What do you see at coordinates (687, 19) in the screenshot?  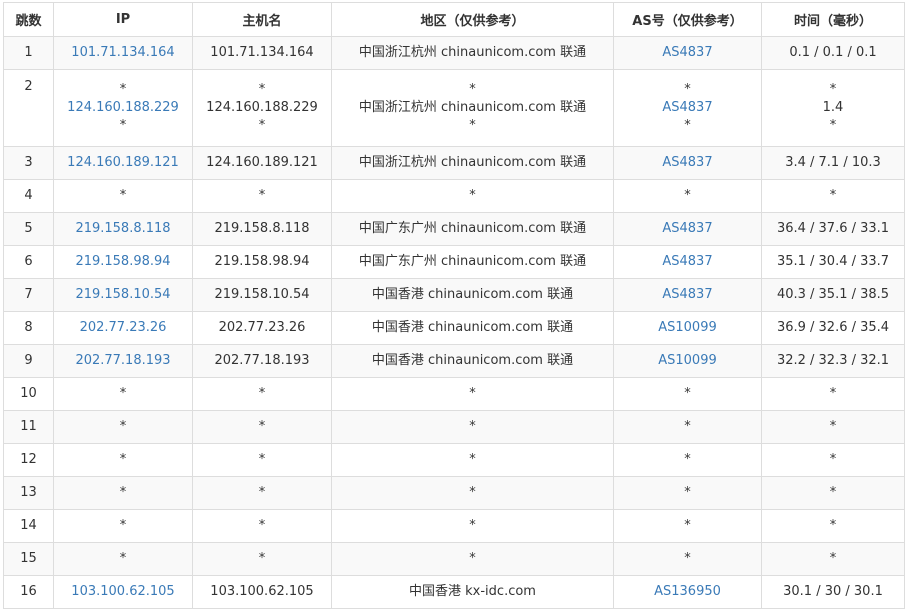 I see `header-as: AS号（仅供参考）` at bounding box center [687, 19].